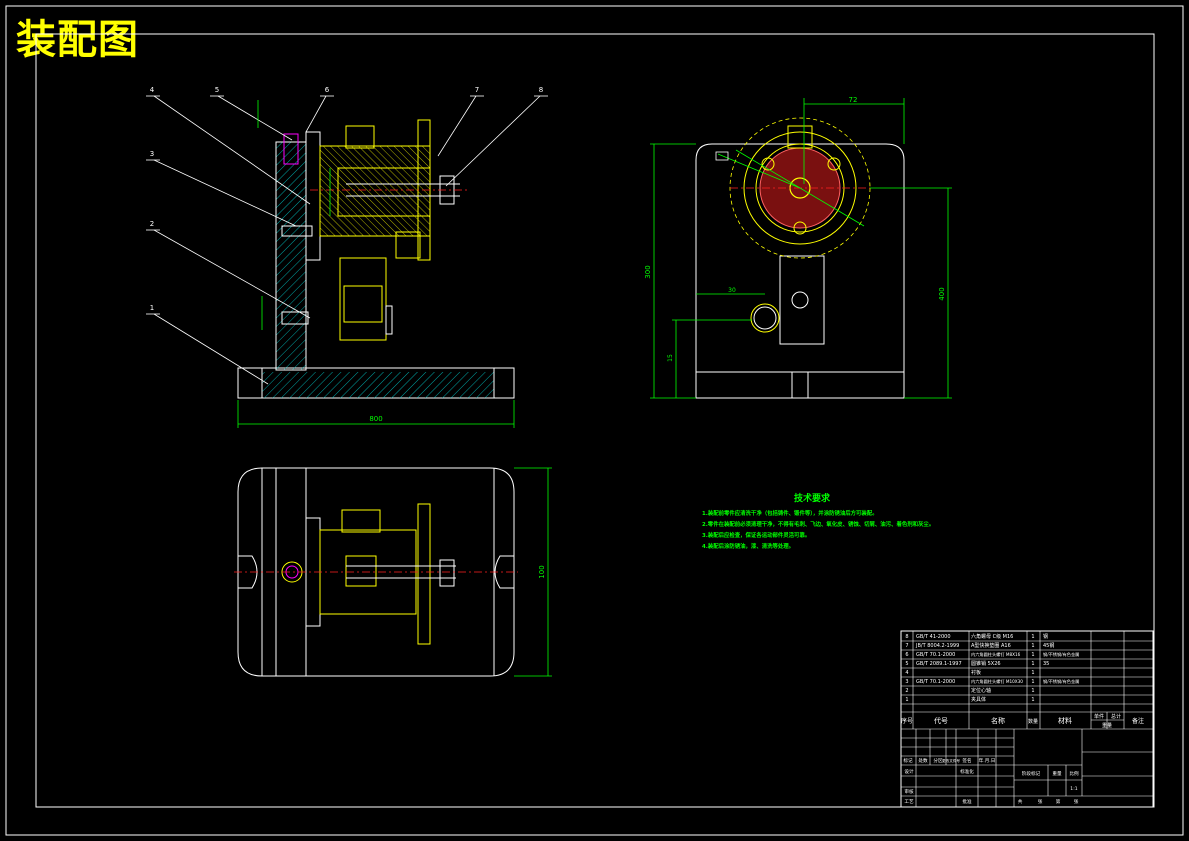 The image size is (1189, 841). What do you see at coordinates (941, 720) in the screenshot?
I see `bom-header-code: 代号` at bounding box center [941, 720].